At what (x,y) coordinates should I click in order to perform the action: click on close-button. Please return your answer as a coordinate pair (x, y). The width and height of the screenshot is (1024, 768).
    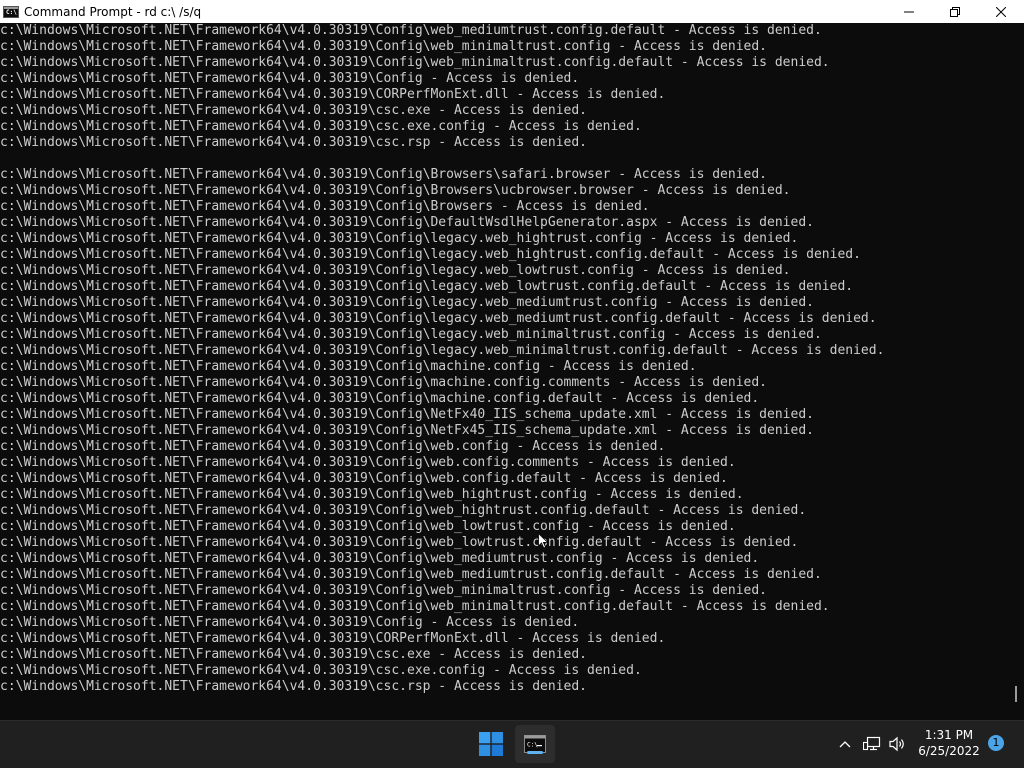
    Looking at the image, I should click on (1001, 11).